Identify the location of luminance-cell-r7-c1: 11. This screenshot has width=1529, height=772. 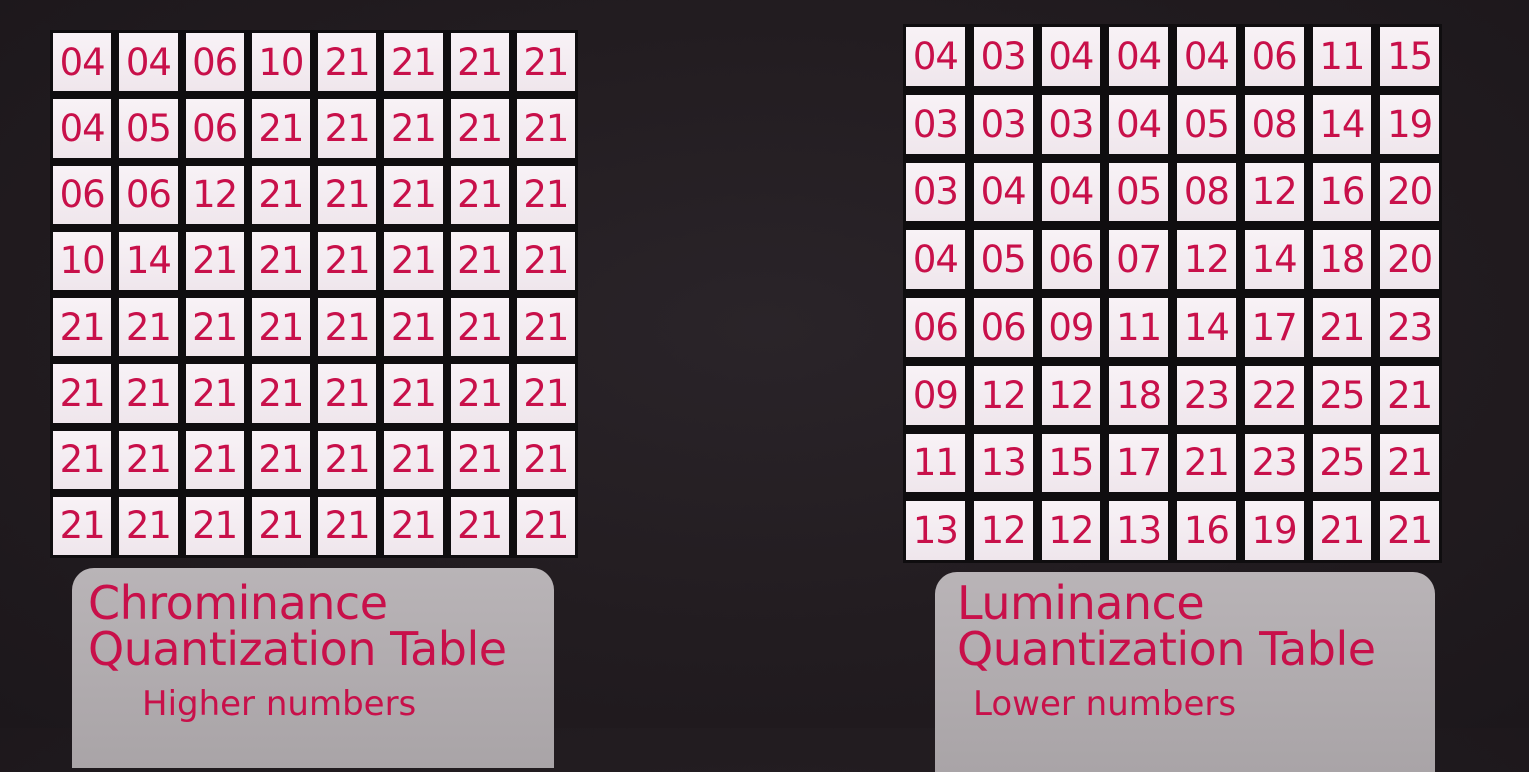
(935, 463).